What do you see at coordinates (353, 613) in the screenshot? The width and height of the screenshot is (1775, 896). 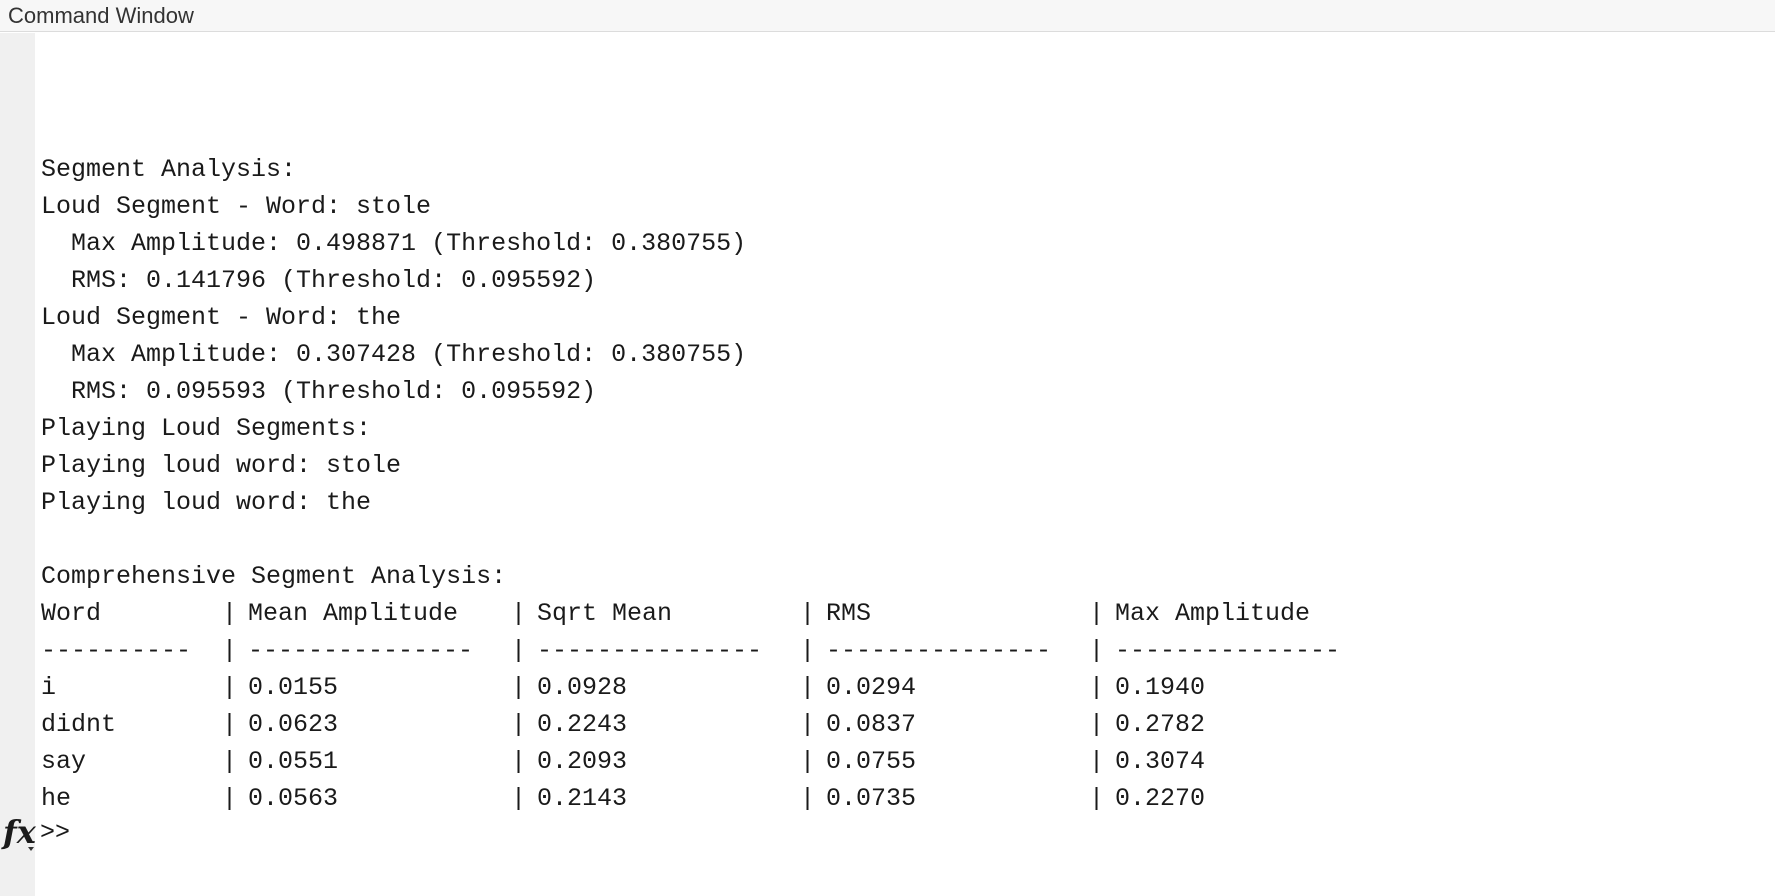 I see `table-cell: Mean Amplitude` at bounding box center [353, 613].